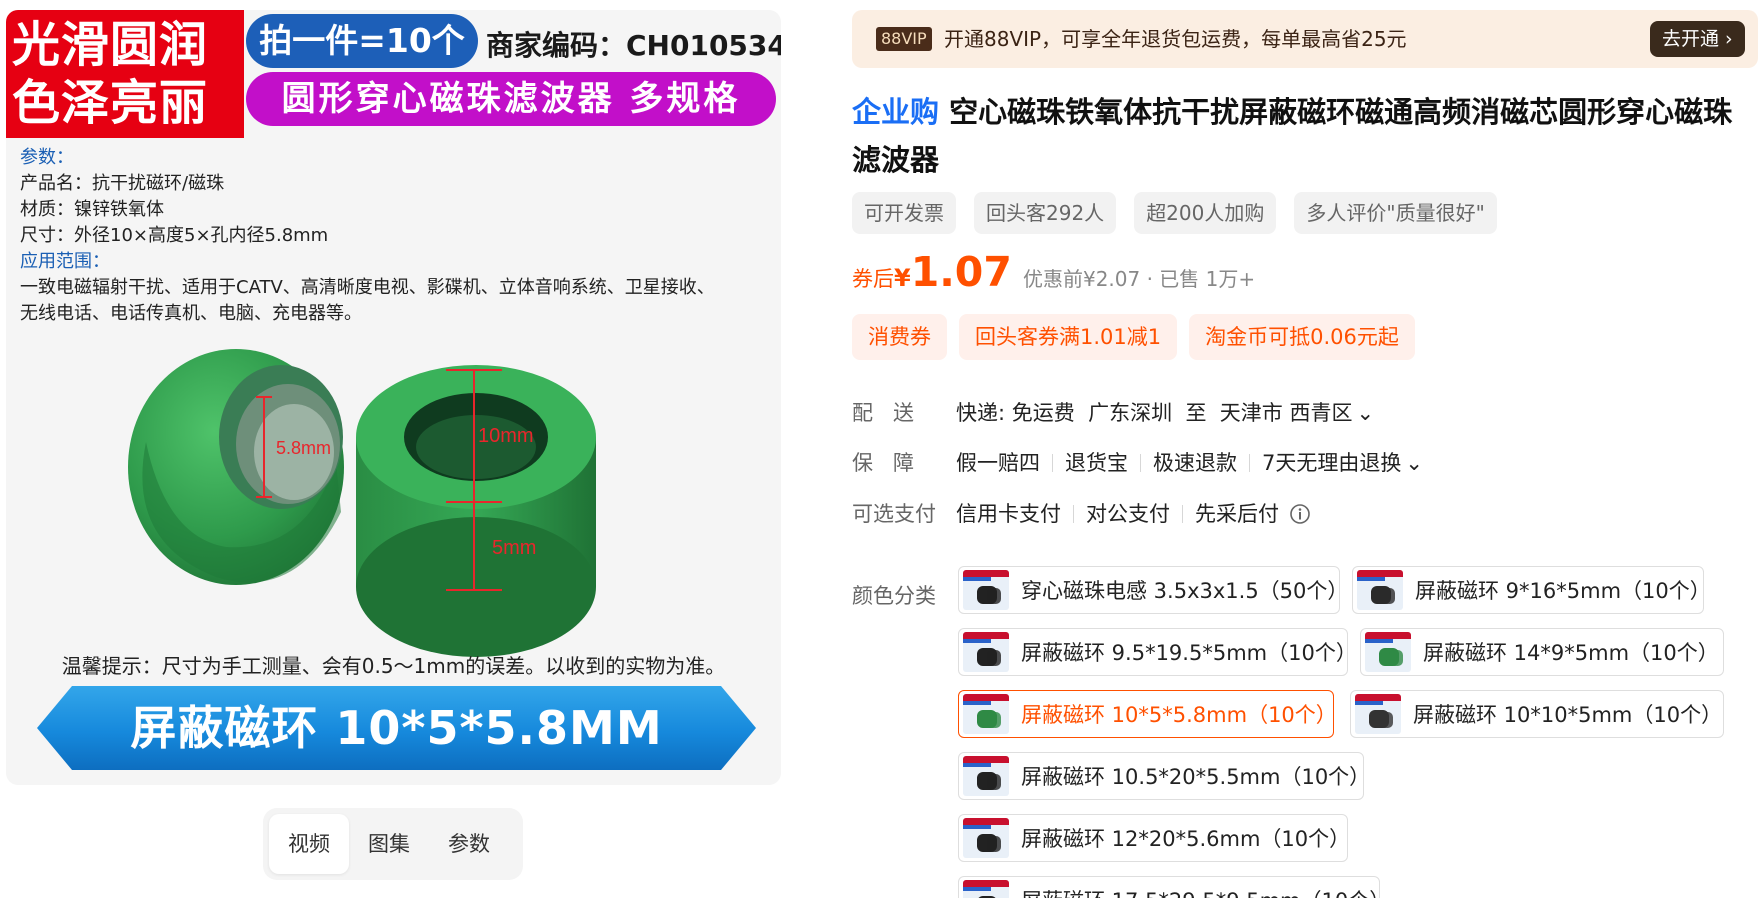 The width and height of the screenshot is (1758, 898). I want to click on dim-outer-label: 10mm, so click(506, 436).